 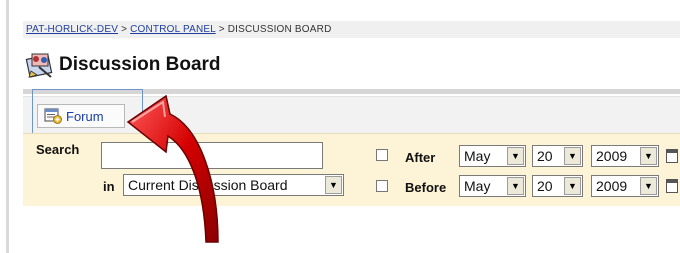 What do you see at coordinates (420, 157) in the screenshot?
I see `after-label: After` at bounding box center [420, 157].